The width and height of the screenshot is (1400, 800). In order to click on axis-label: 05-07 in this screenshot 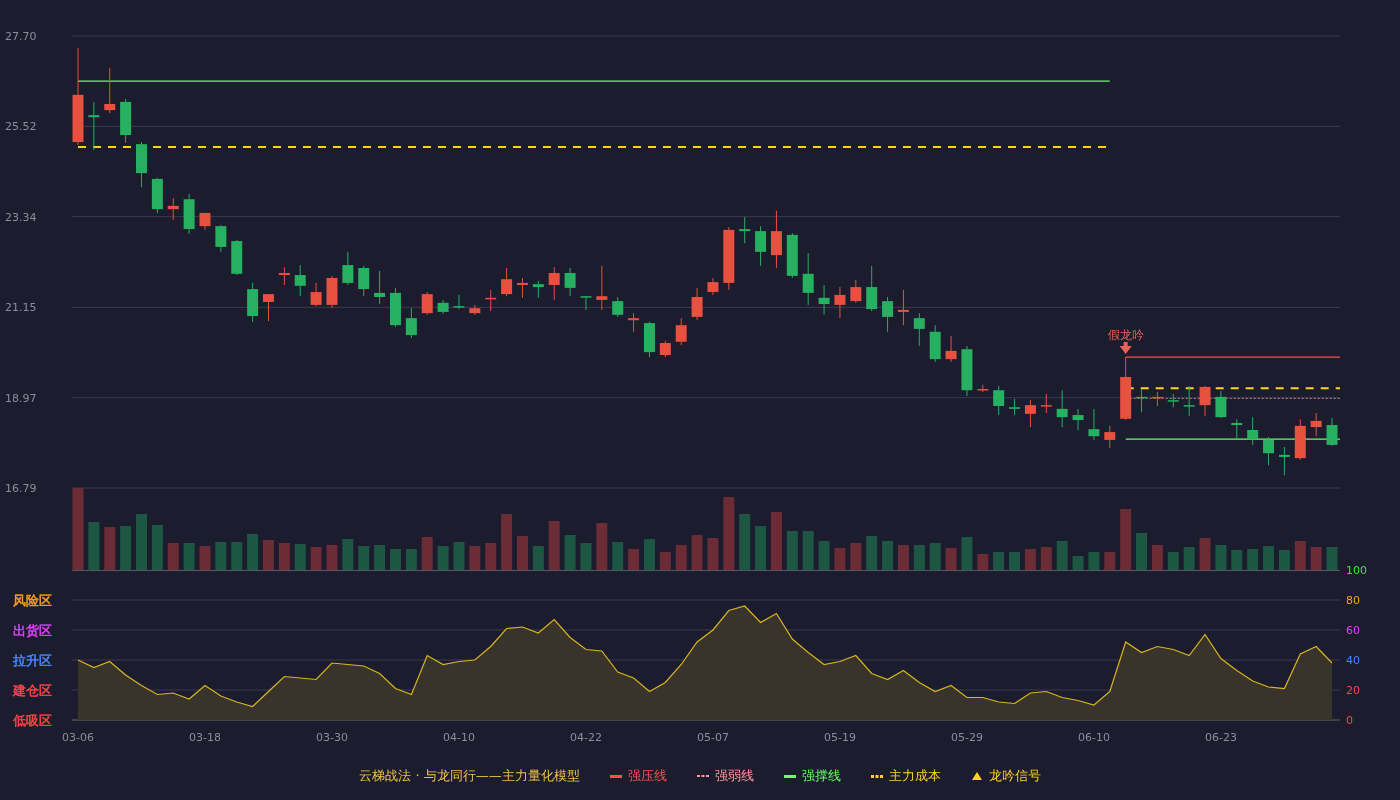, I will do `click(712, 737)`.